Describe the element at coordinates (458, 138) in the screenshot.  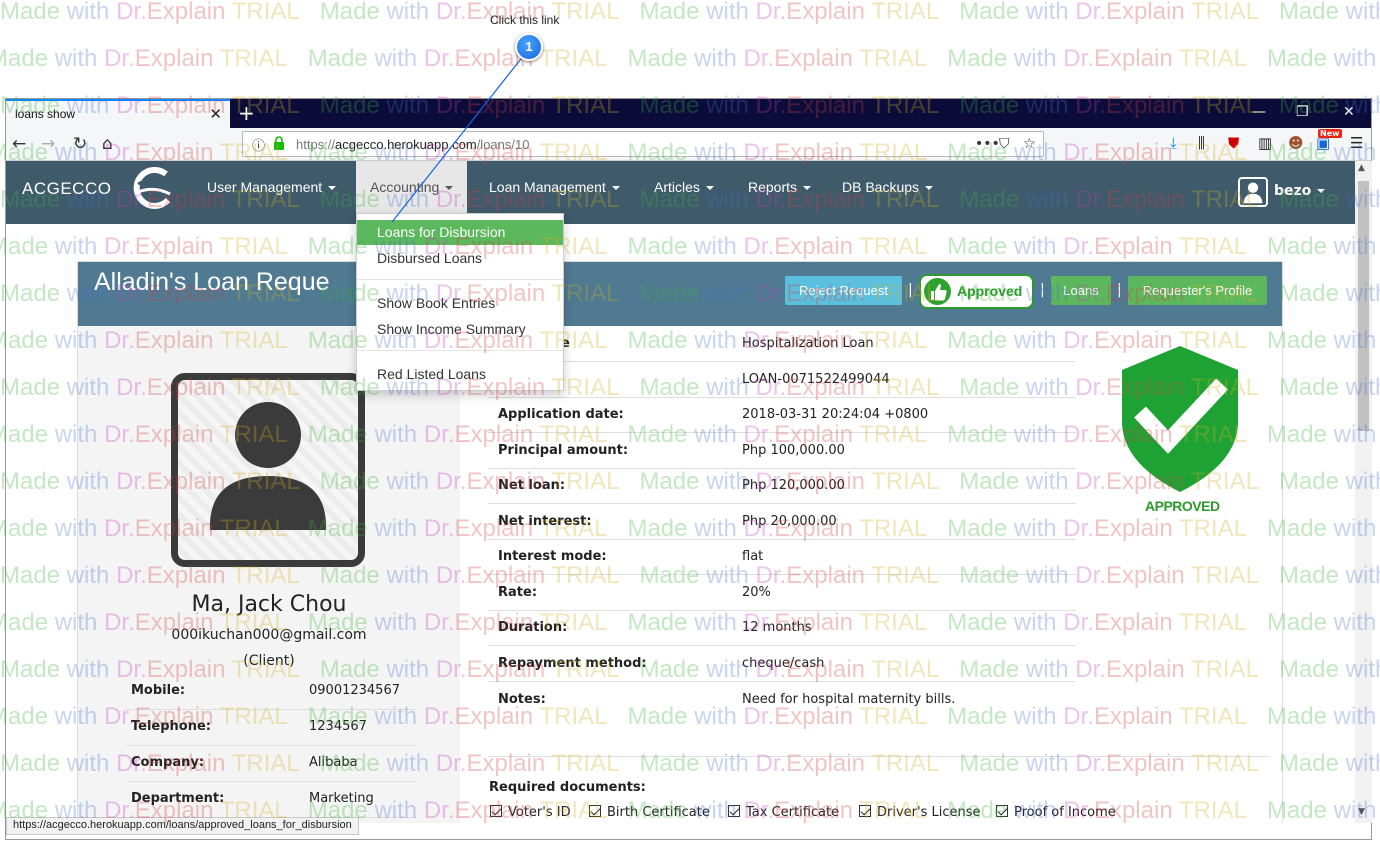
I see `callout-pointer` at that location.